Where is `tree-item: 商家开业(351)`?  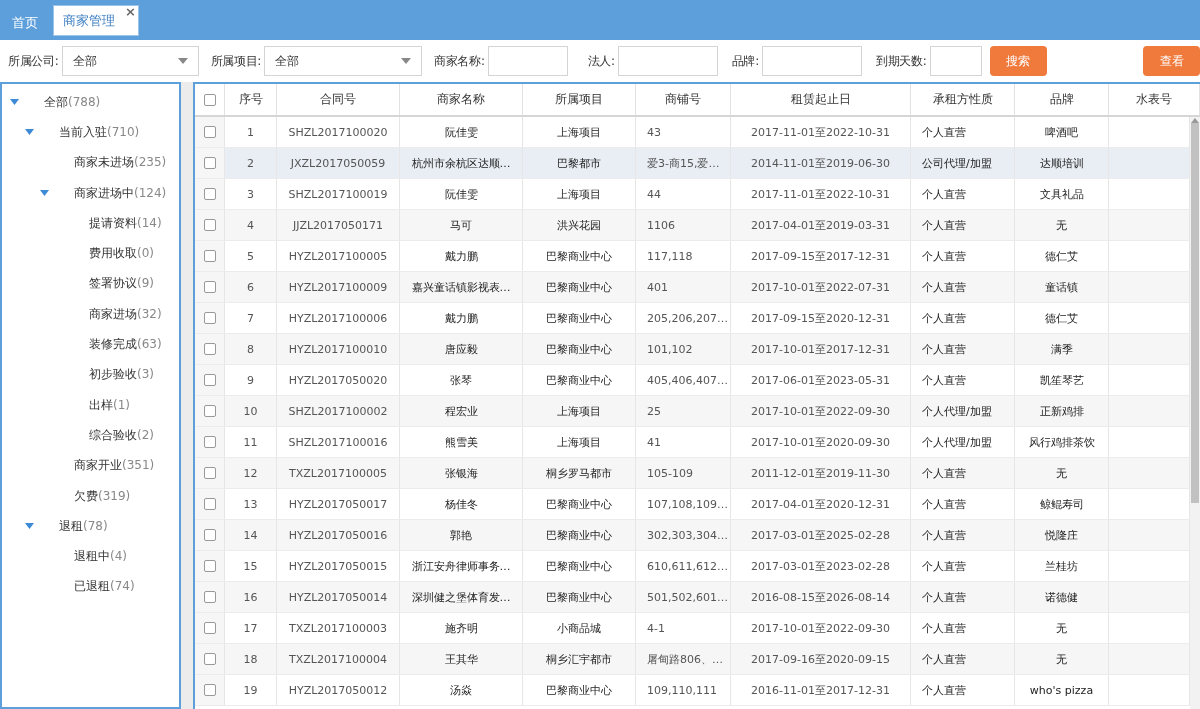 tree-item: 商家开业(351) is located at coordinates (114, 466).